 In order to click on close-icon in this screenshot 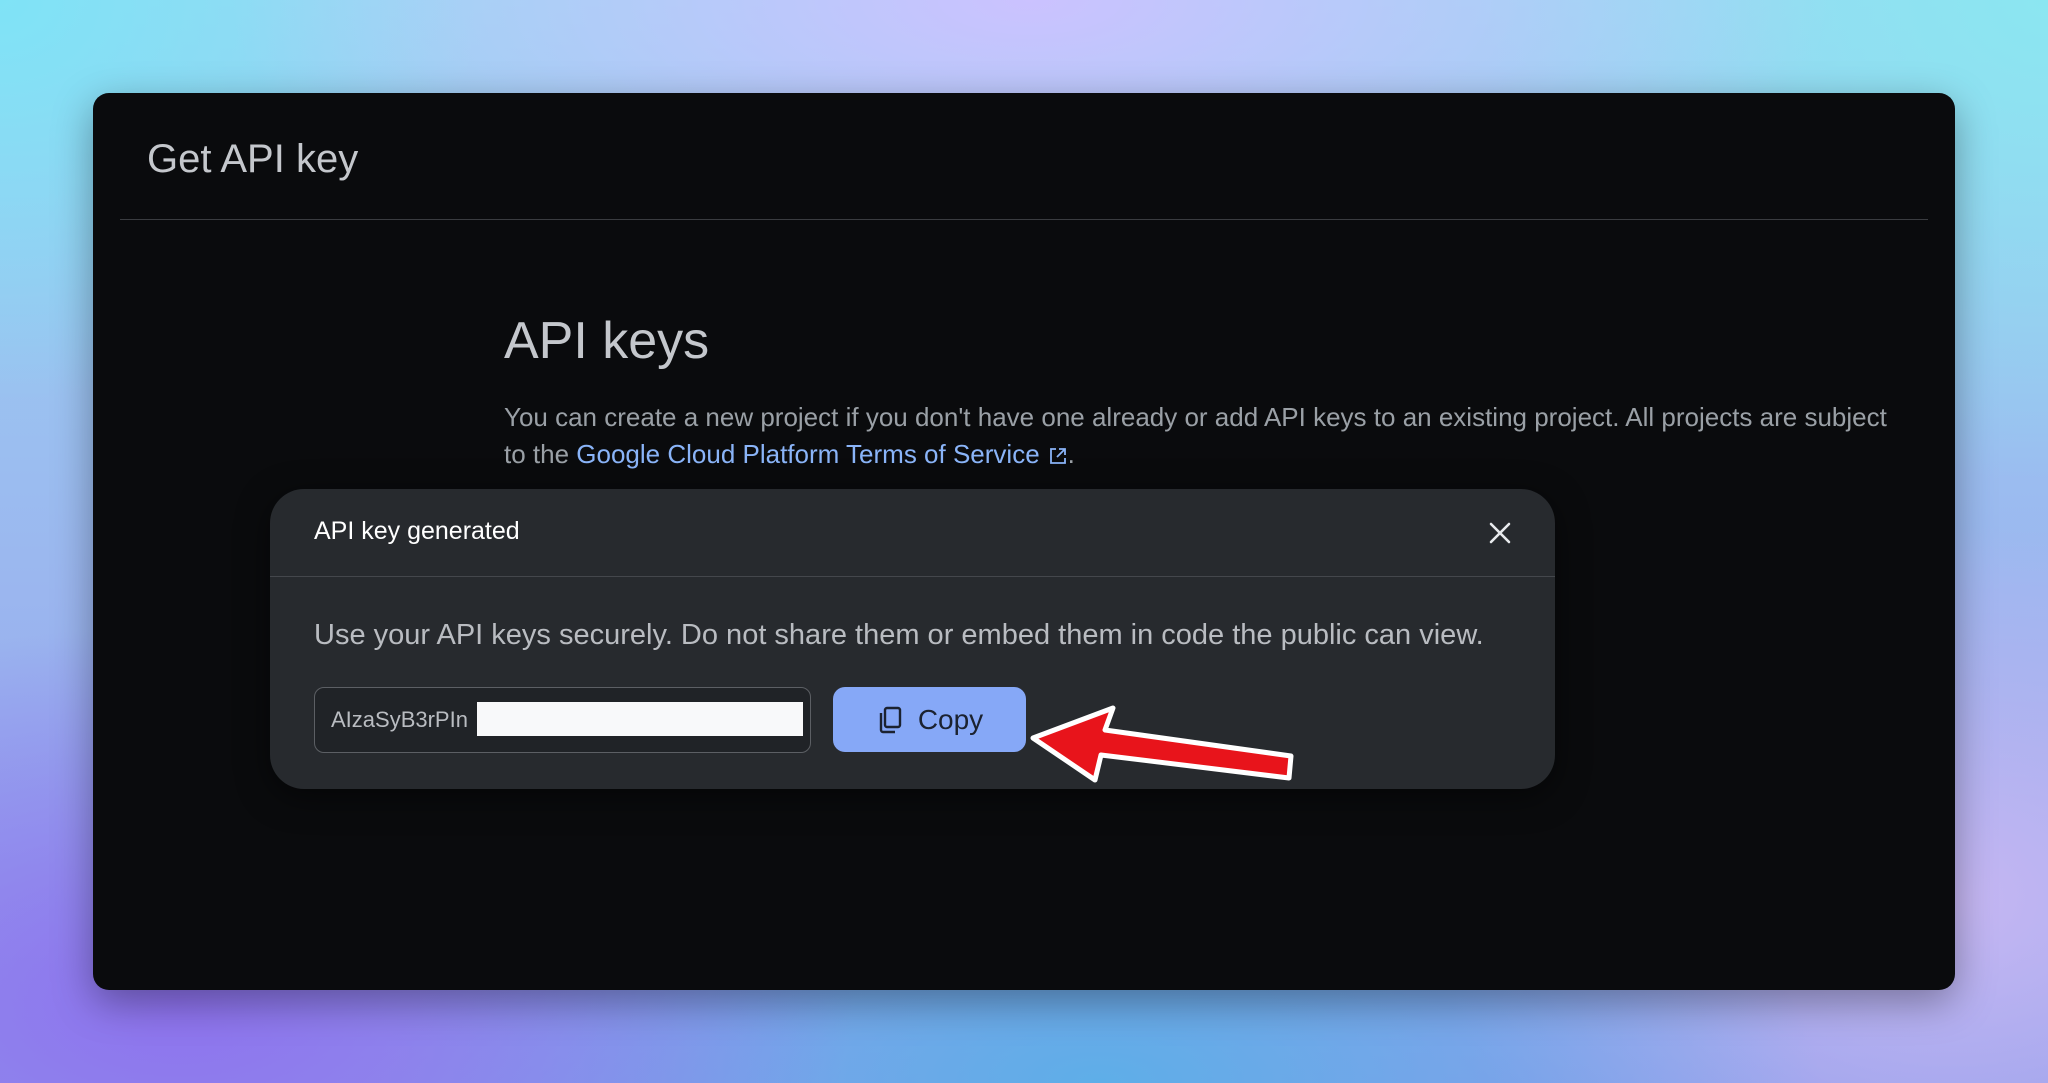, I will do `click(1500, 533)`.